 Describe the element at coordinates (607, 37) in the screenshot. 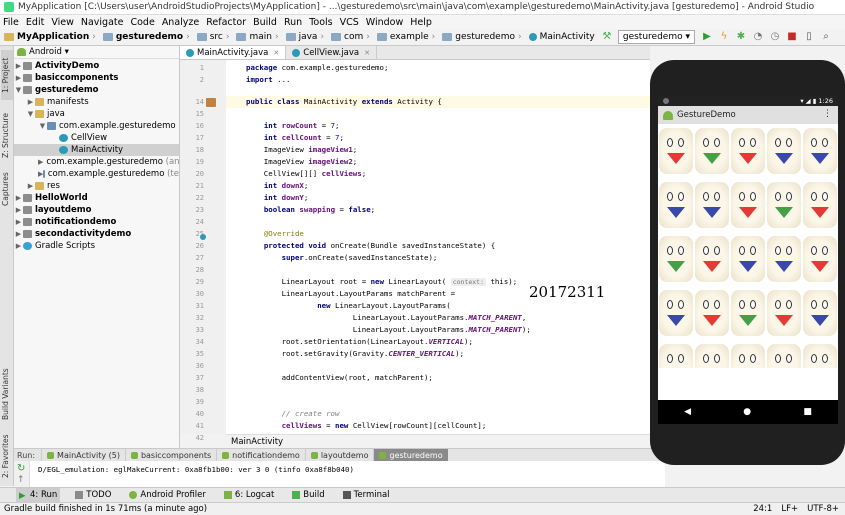

I see `hammer-icon: ⚒` at that location.